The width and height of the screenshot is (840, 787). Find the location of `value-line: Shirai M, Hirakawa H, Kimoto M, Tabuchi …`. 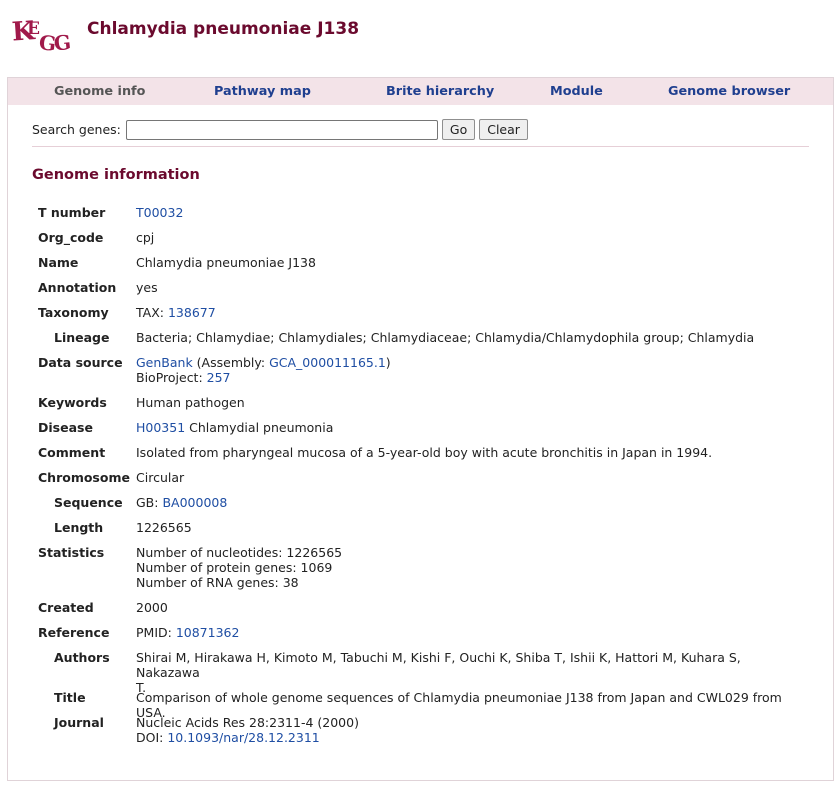

value-line: Shirai M, Hirakawa H, Kimoto M, Tabuchi … is located at coordinates (468, 665).